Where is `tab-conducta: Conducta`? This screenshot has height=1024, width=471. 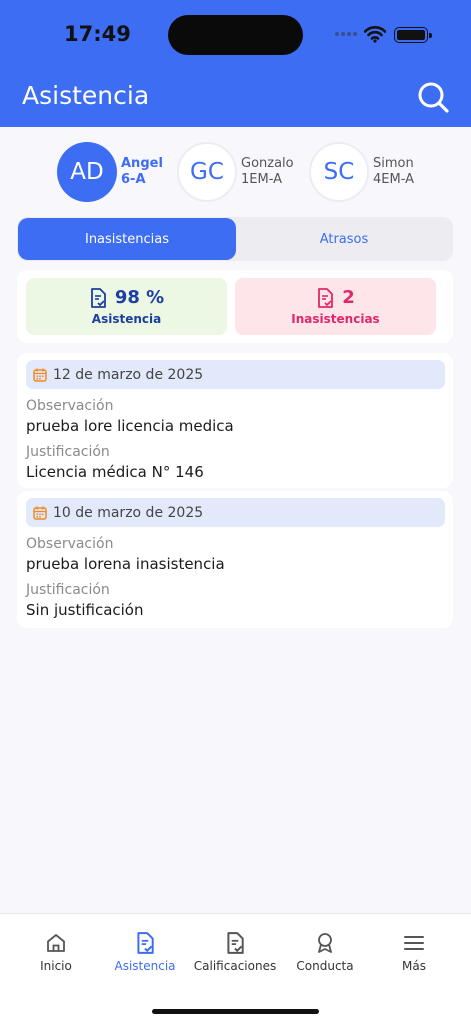
tab-conducta: Conducta is located at coordinates (325, 952).